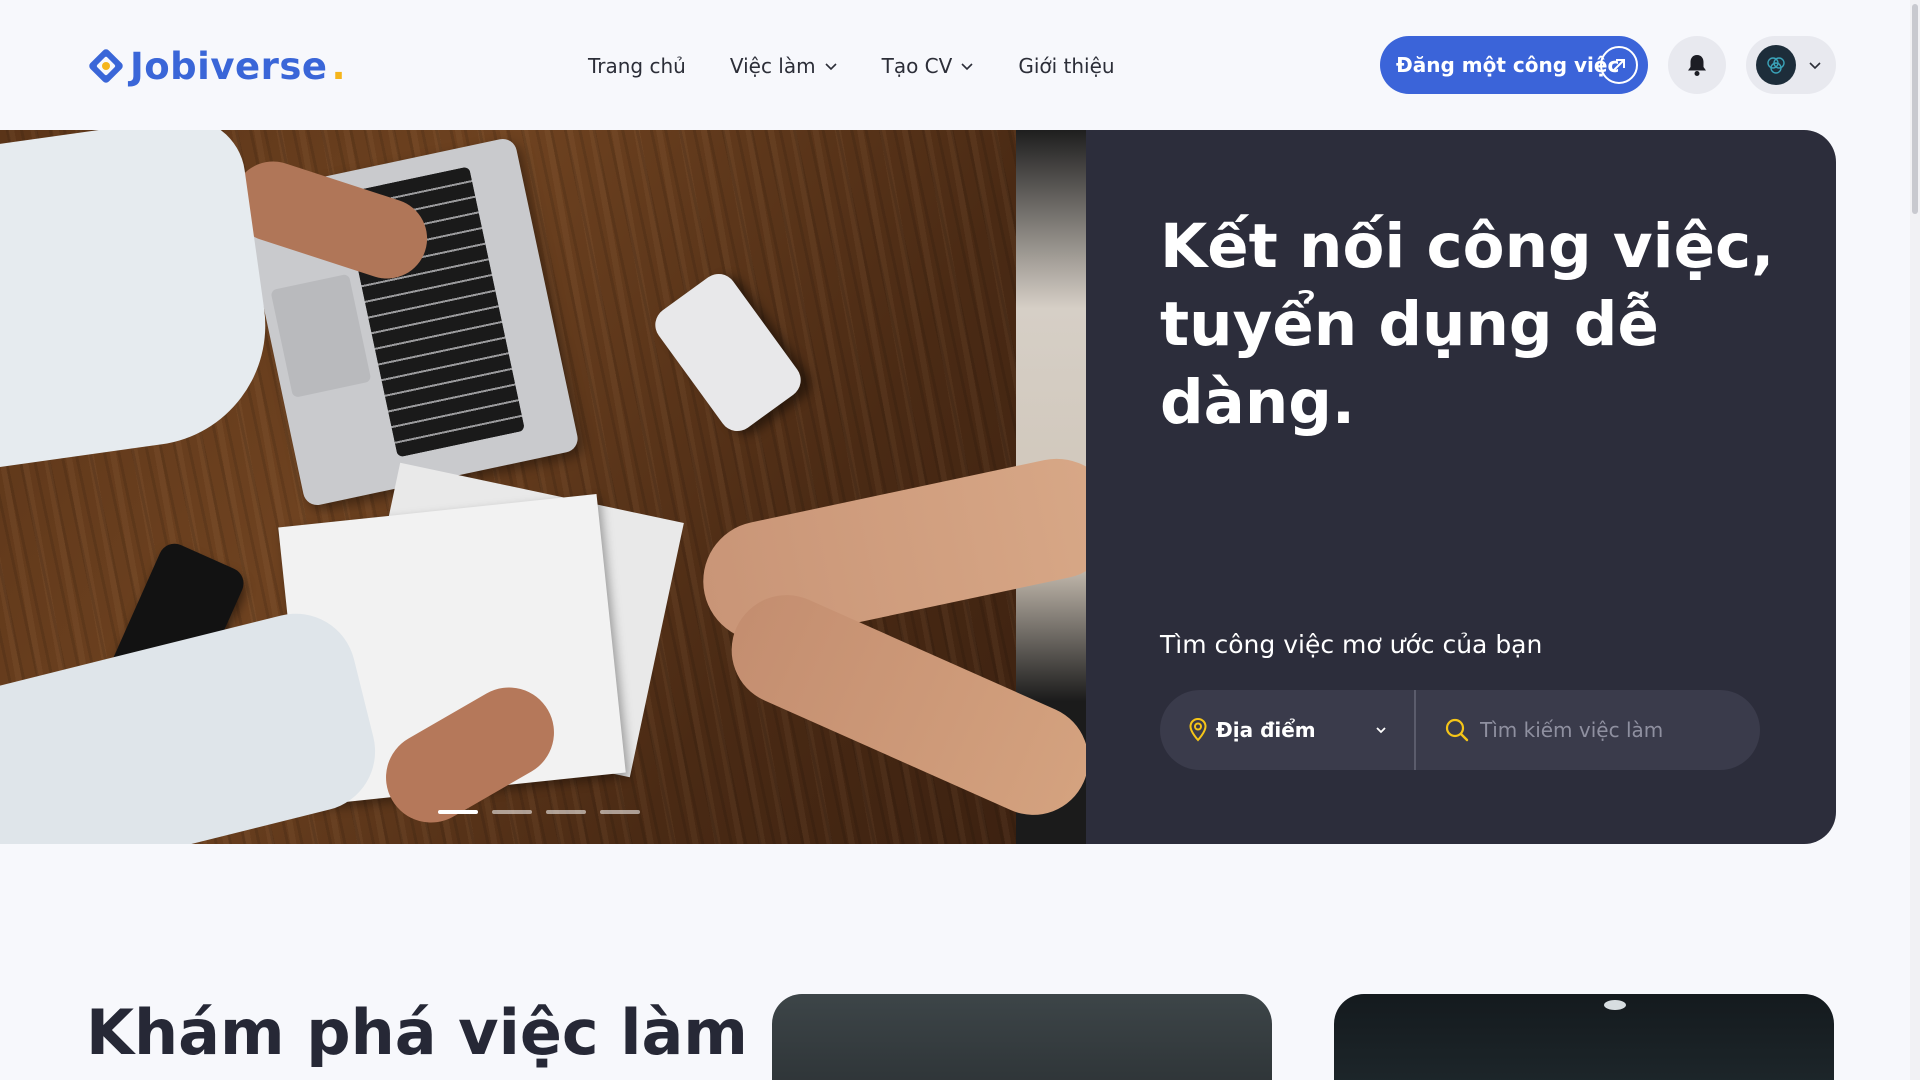  I want to click on brand-name: Jobiverse, so click(229, 66).